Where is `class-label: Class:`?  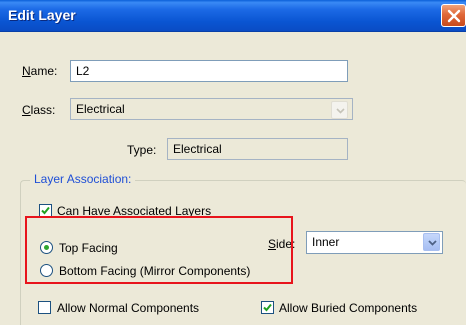 class-label: Class: is located at coordinates (38, 110).